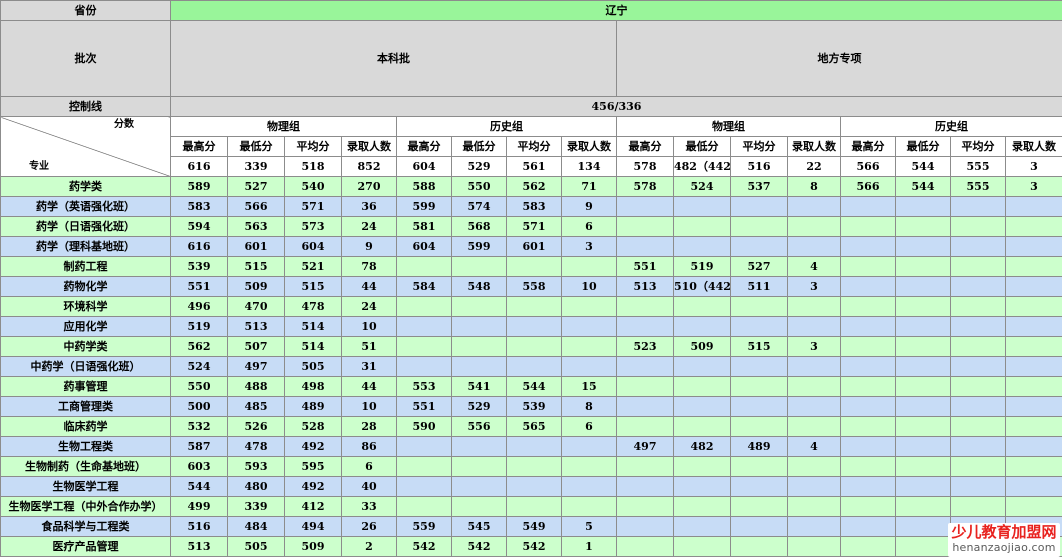 This screenshot has height=558, width=1062. What do you see at coordinates (424, 146) in the screenshot?
I see `max-score-header: 最高分` at bounding box center [424, 146].